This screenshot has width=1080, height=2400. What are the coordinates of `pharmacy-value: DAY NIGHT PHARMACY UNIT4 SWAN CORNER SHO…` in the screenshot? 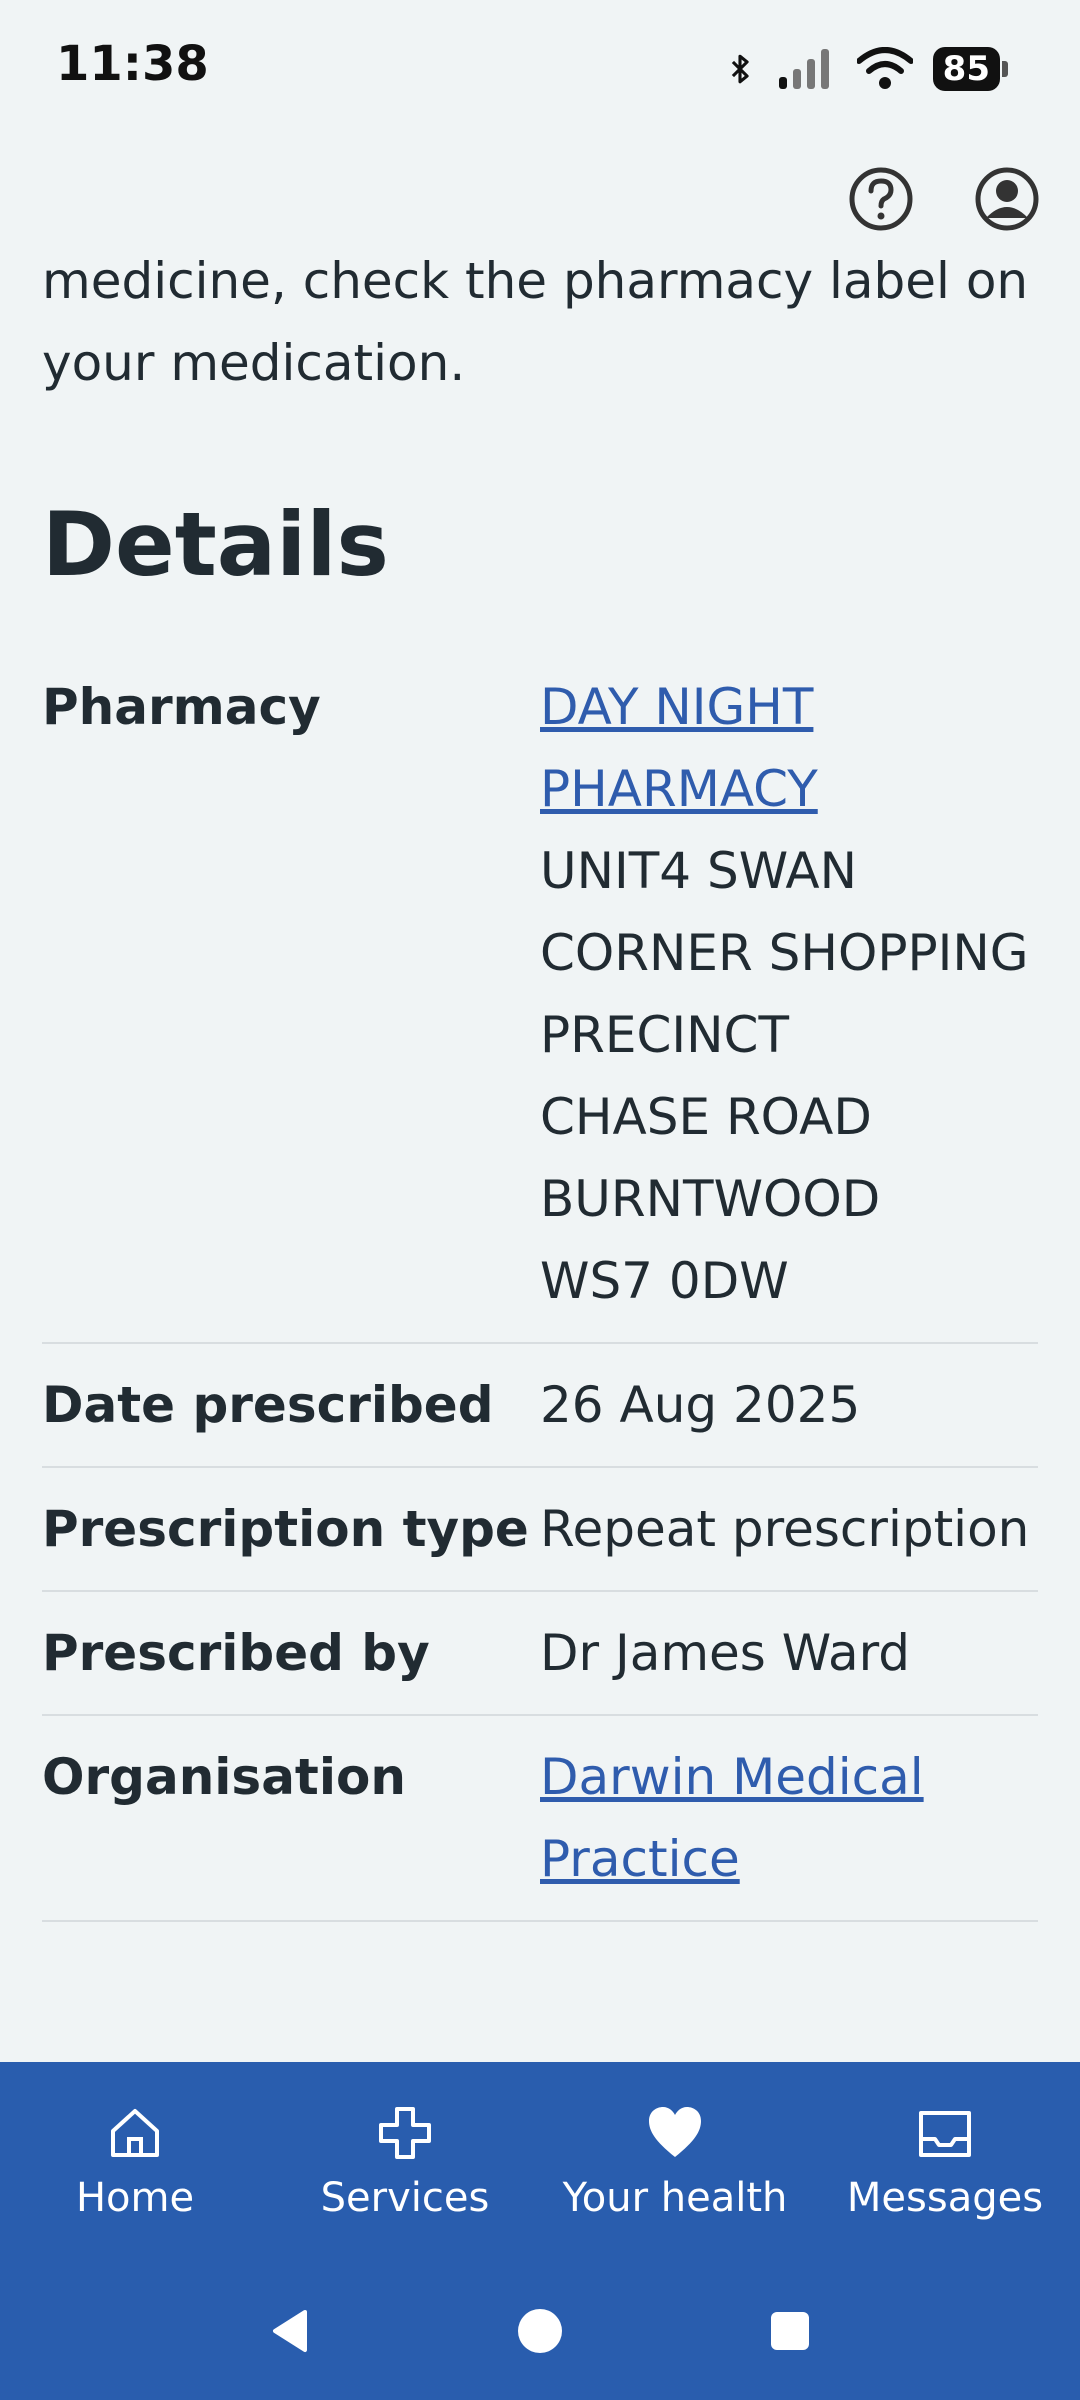 It's located at (789, 994).